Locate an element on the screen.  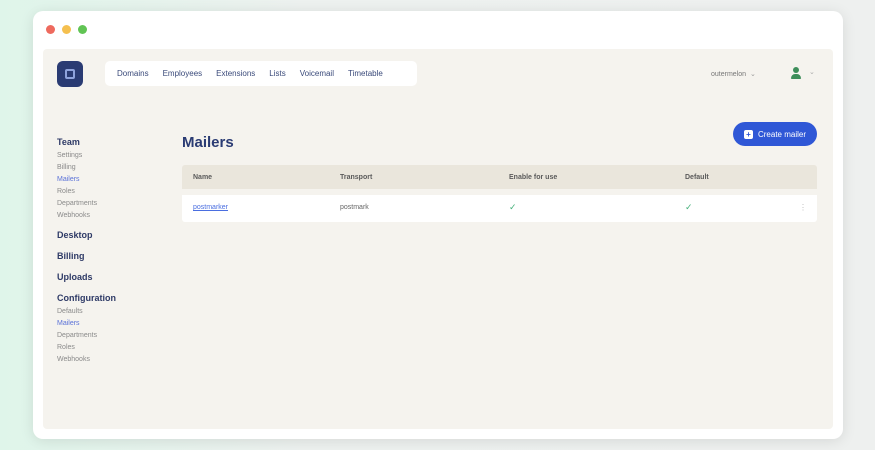
sidebar-item-billing: Billing is located at coordinates (112, 167).